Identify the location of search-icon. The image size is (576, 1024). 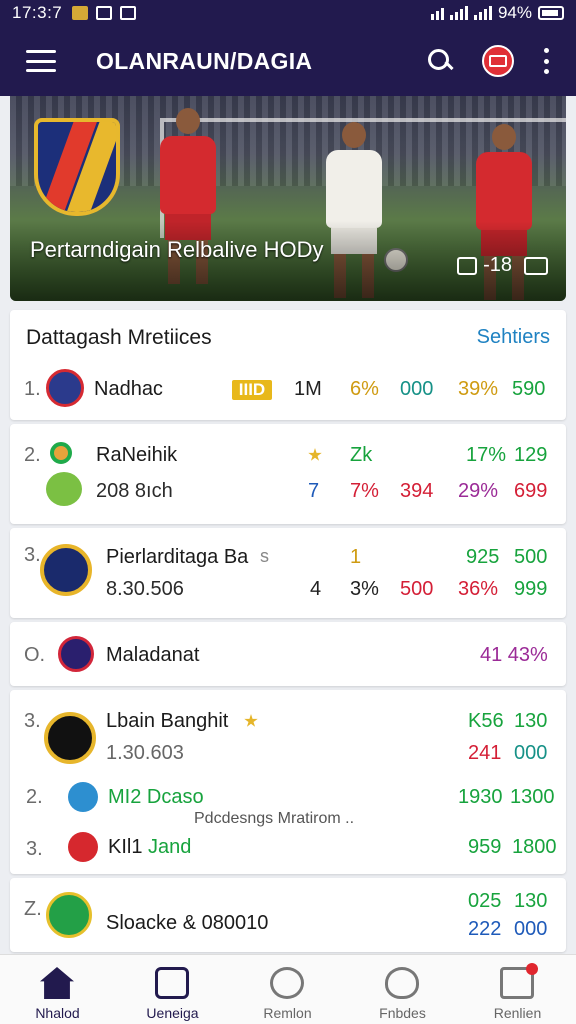
(440, 61).